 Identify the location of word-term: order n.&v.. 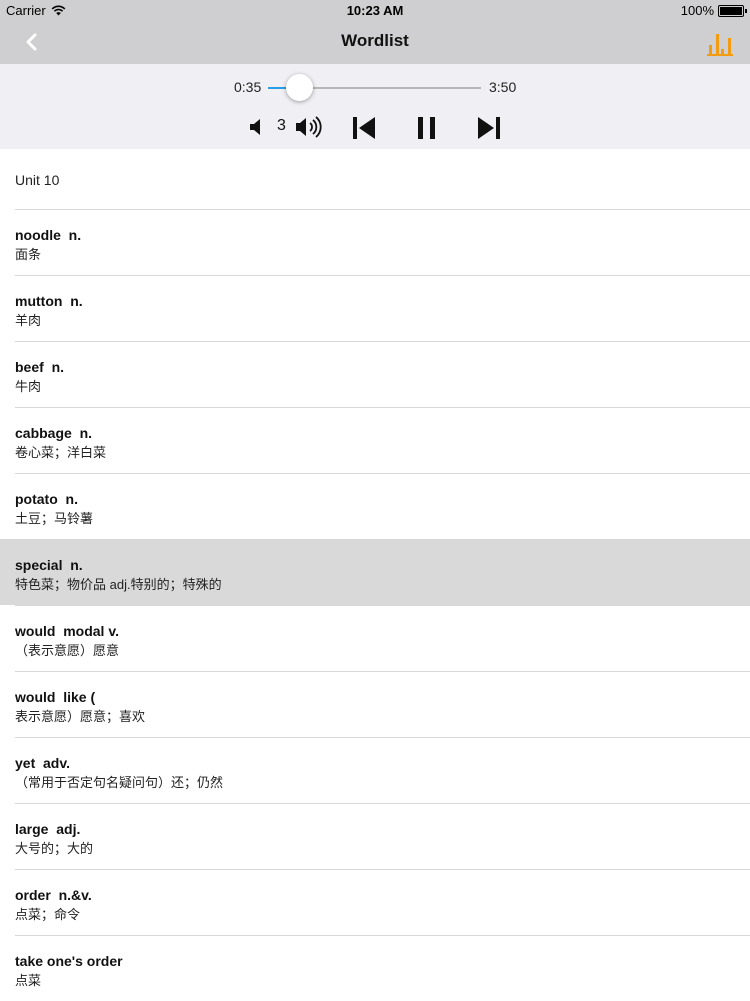
(53, 895).